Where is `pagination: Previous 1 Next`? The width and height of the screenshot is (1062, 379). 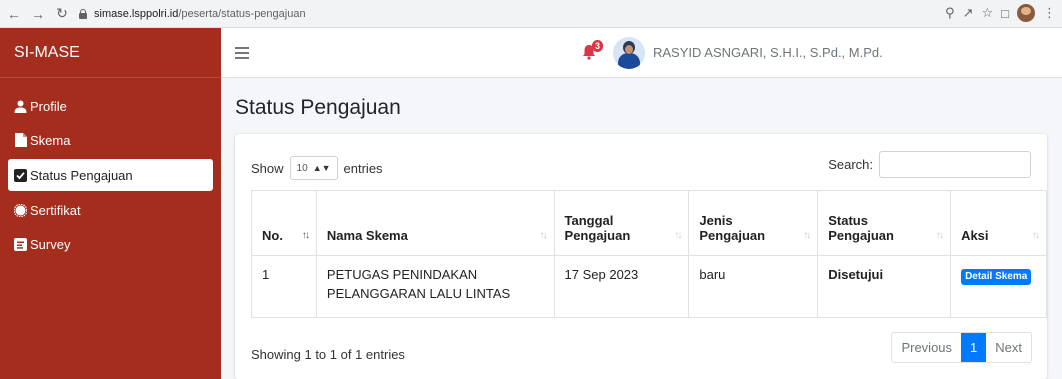
pagination: Previous 1 Next is located at coordinates (961, 347).